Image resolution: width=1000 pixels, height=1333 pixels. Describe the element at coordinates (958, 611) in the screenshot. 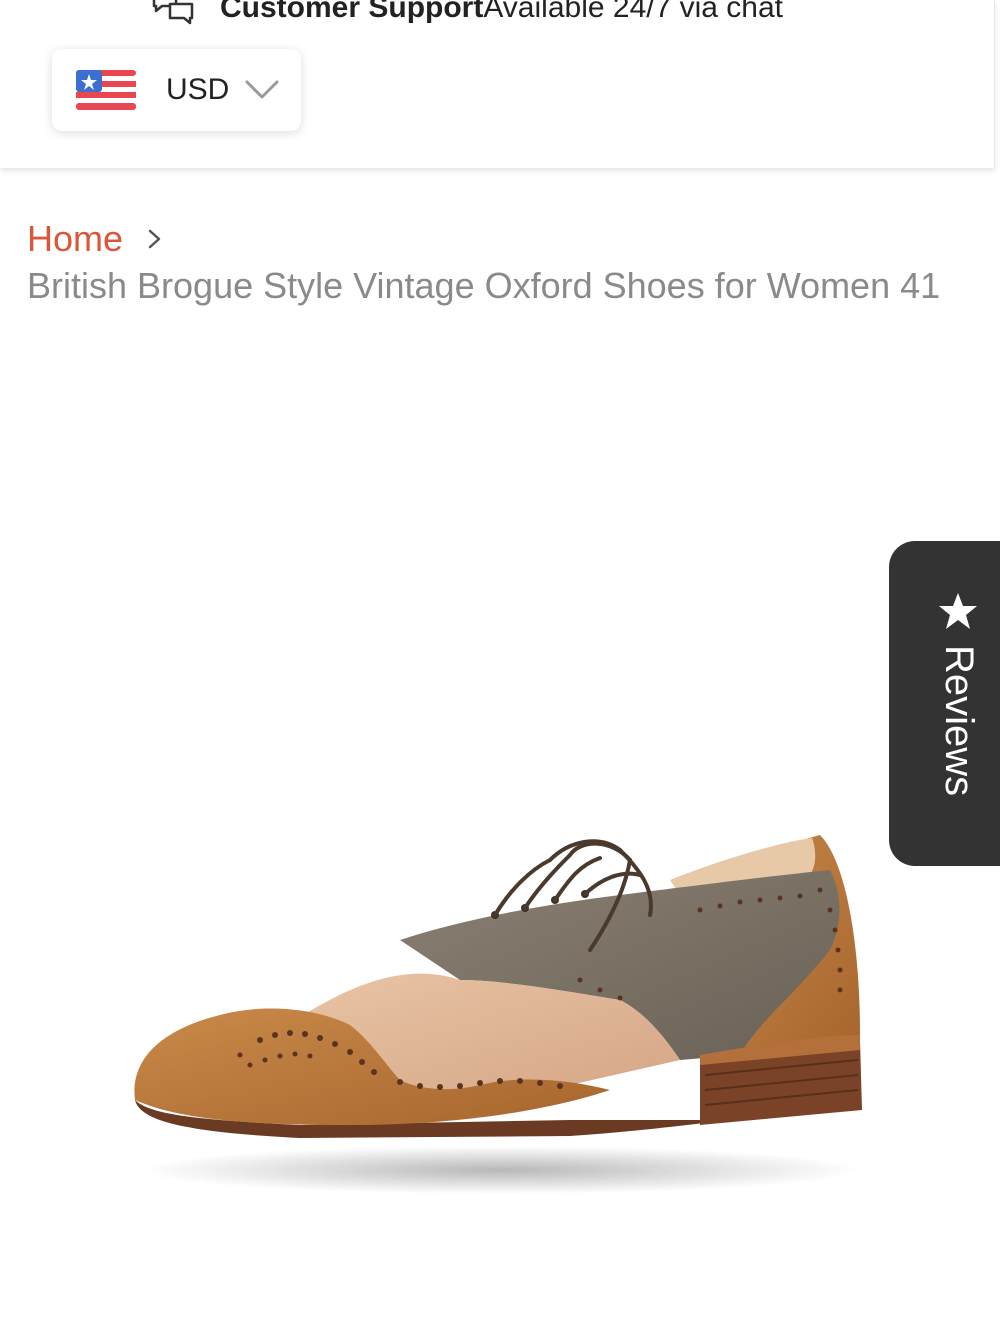

I see `star-icon` at that location.